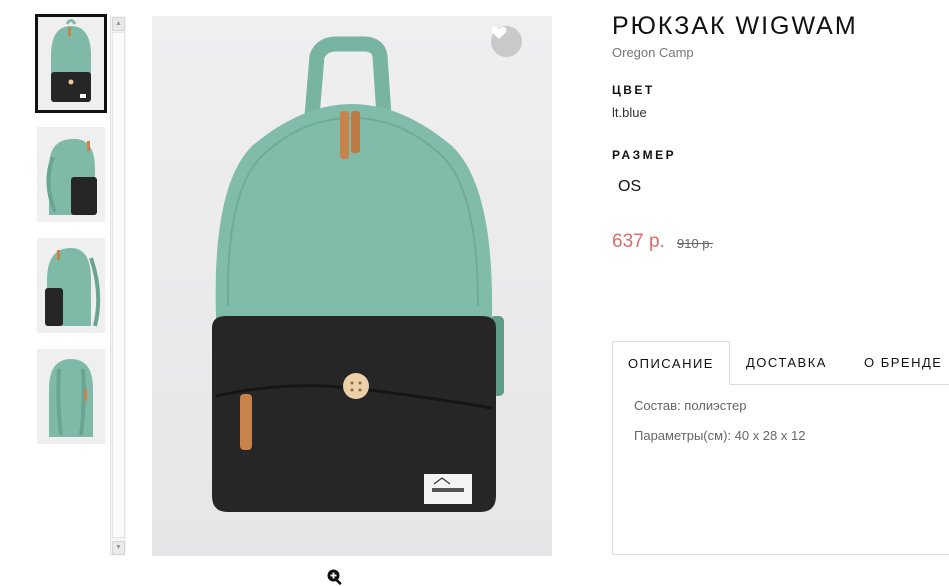 This screenshot has width=949, height=586. I want to click on thumbnail-back, so click(71, 396).